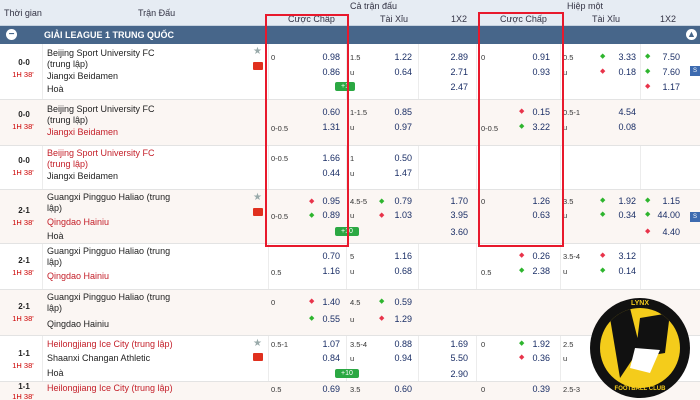 This screenshot has height=400, width=700. Describe the element at coordinates (400, 358) in the screenshot. I see `ou-odd-under: 0.94` at that location.